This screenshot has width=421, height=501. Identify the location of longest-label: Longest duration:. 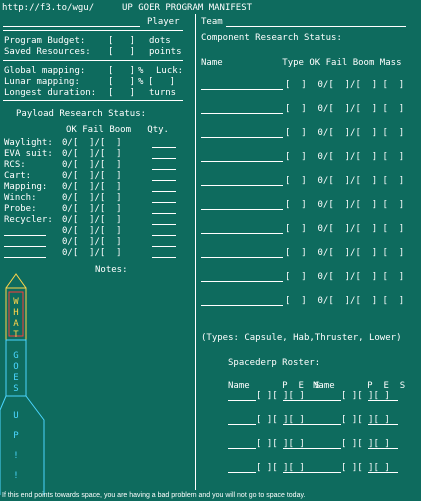
(50, 93).